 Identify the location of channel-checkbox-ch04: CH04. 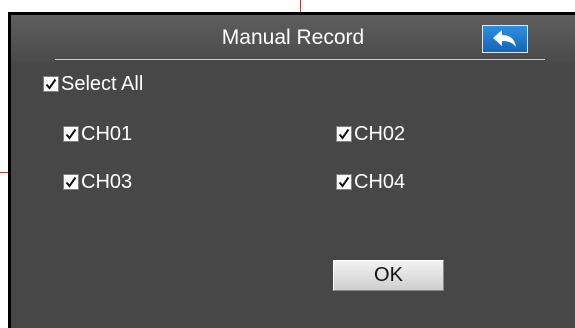
(370, 182).